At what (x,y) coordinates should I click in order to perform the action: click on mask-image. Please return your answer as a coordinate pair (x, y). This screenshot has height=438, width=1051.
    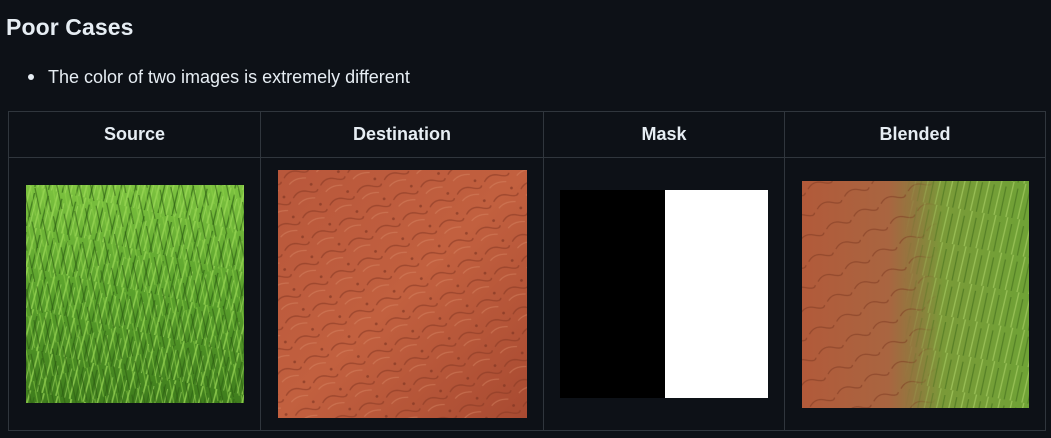
    Looking at the image, I should click on (664, 294).